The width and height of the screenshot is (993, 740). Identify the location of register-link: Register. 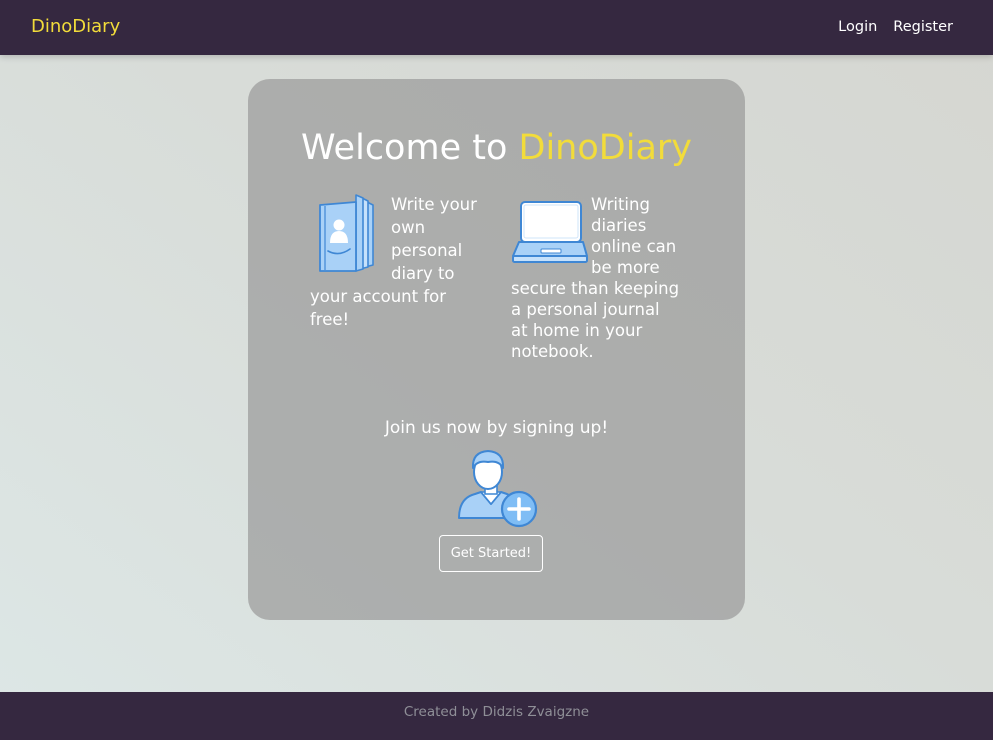
(923, 27).